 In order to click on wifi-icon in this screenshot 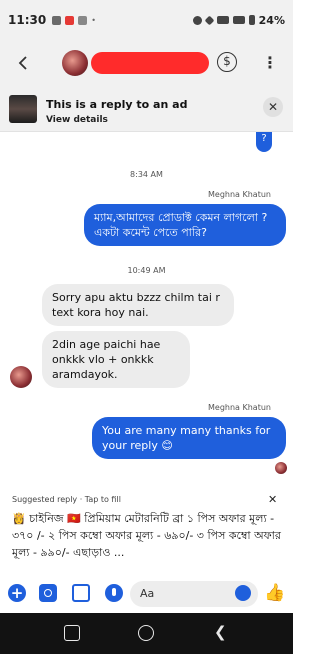, I will do `click(209, 20)`.